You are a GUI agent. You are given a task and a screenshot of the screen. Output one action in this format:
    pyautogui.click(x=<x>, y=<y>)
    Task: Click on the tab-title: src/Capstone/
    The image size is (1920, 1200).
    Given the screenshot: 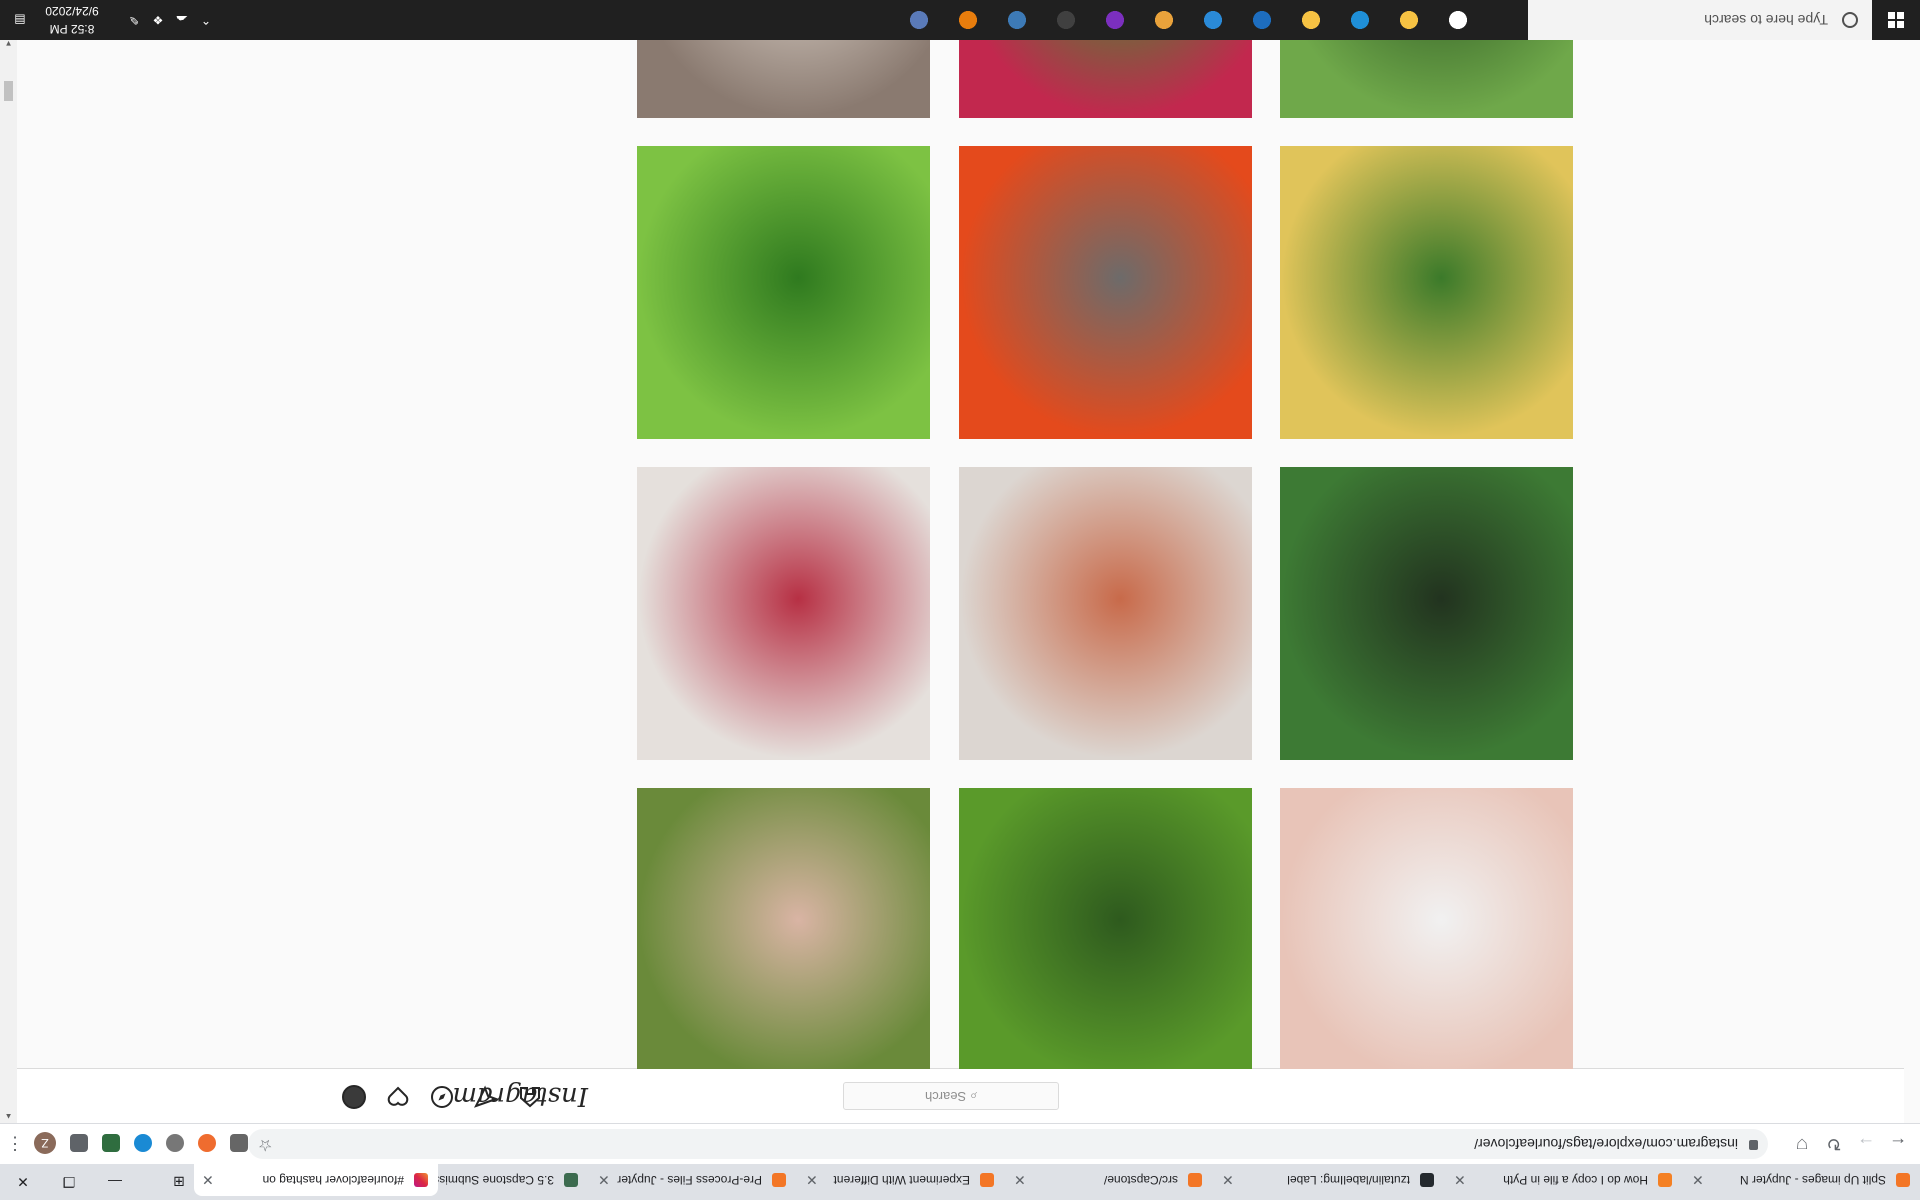 What is the action you would take?
    pyautogui.click(x=1140, y=1180)
    